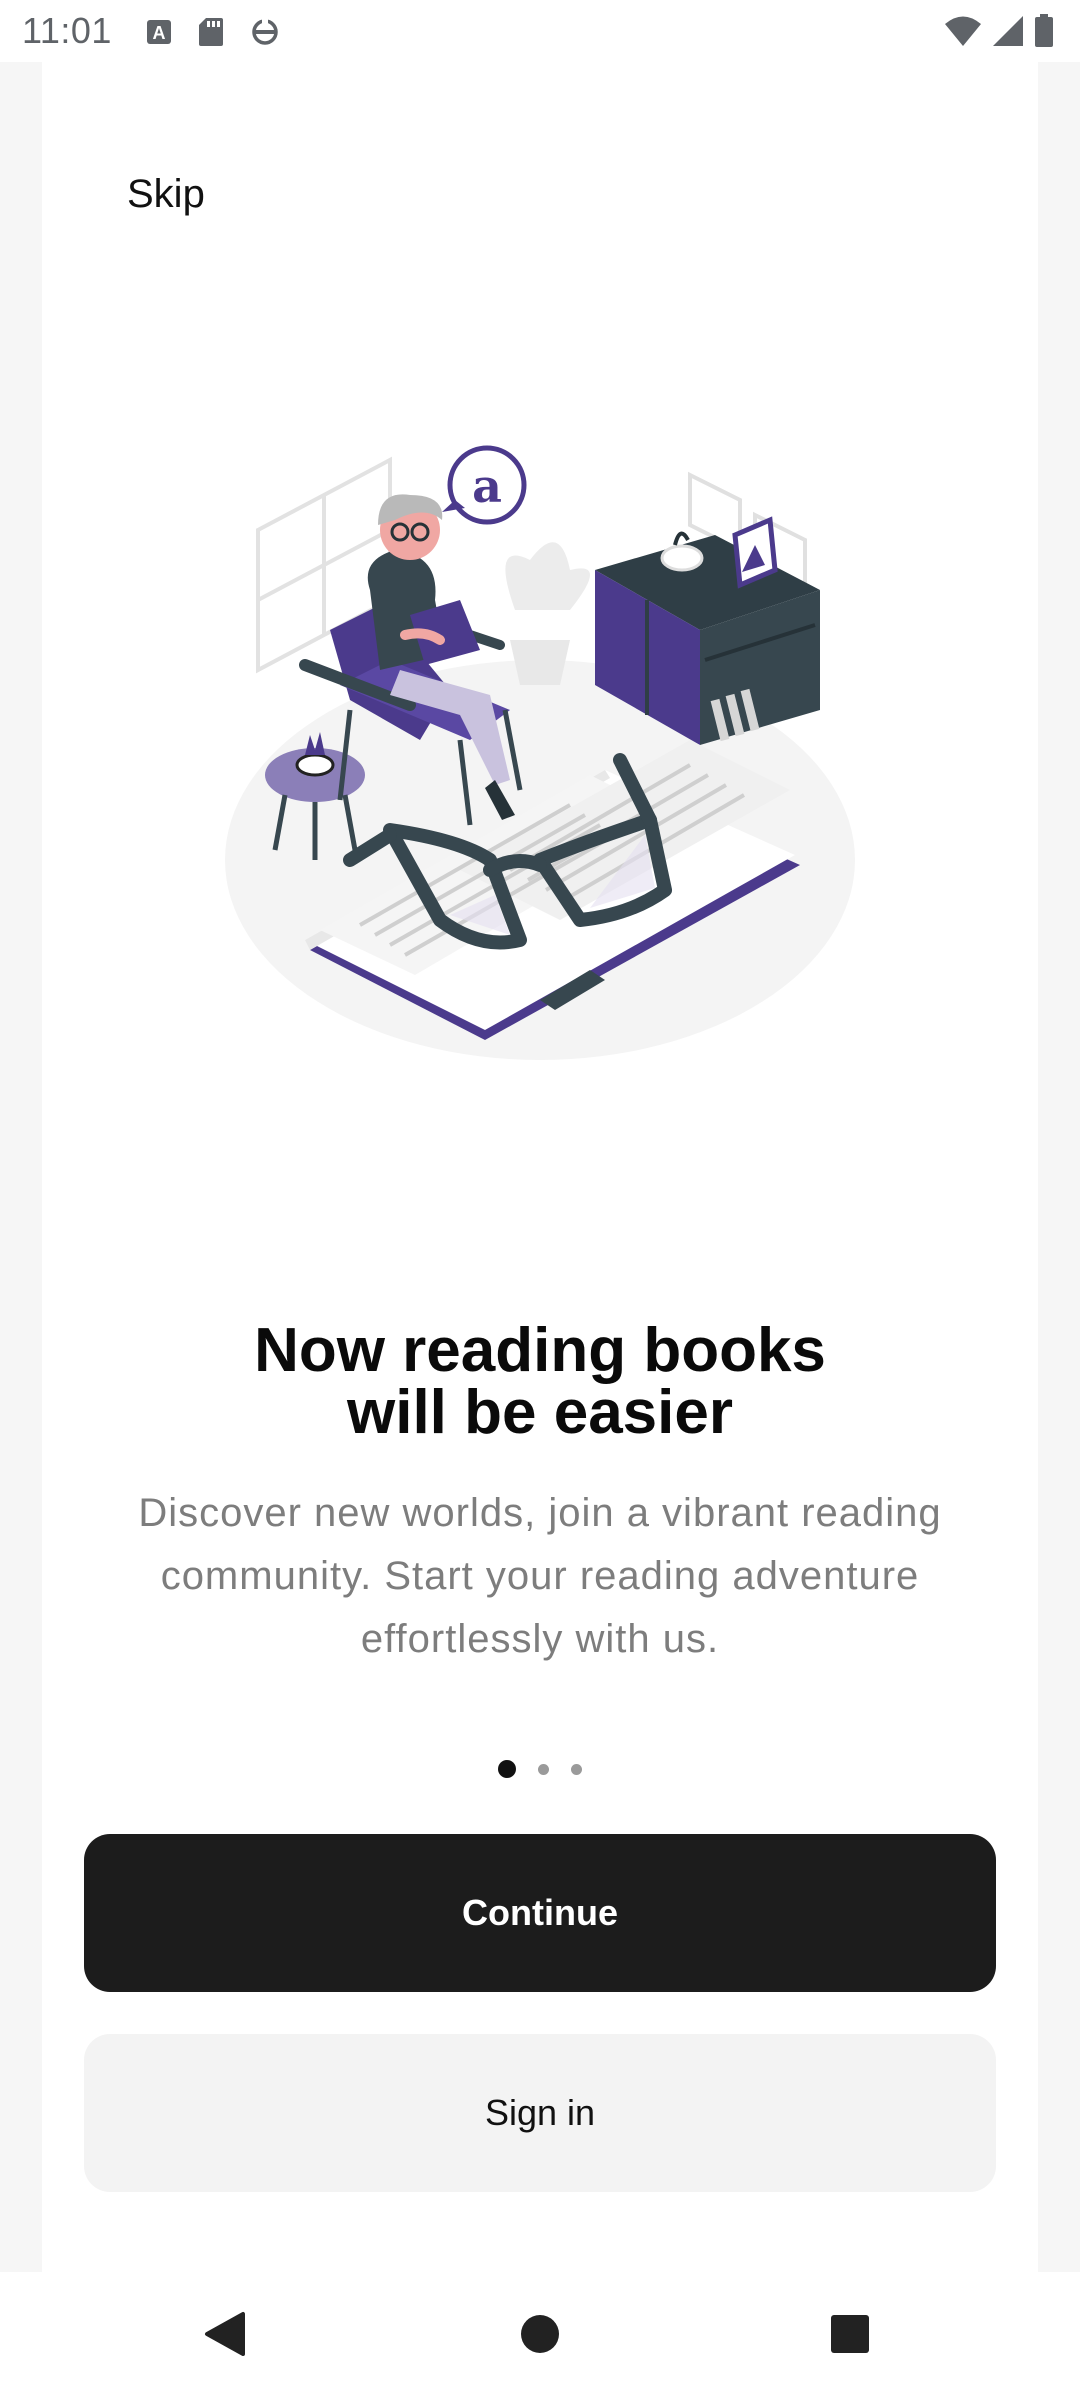 The width and height of the screenshot is (1080, 2400). Describe the element at coordinates (540, 31) in the screenshot. I see `status-bar: 11:01 A` at that location.